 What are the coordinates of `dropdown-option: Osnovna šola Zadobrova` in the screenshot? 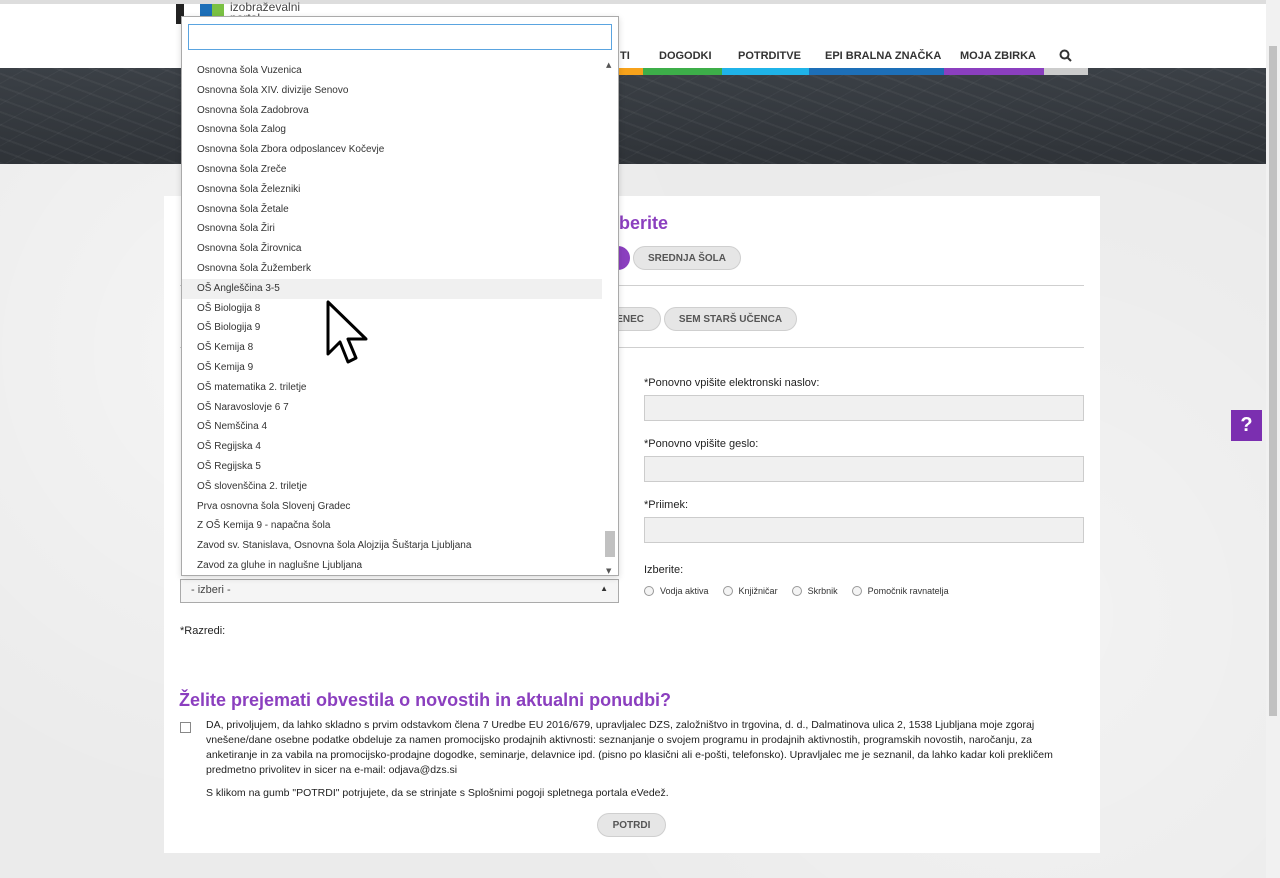 It's located at (392, 111).